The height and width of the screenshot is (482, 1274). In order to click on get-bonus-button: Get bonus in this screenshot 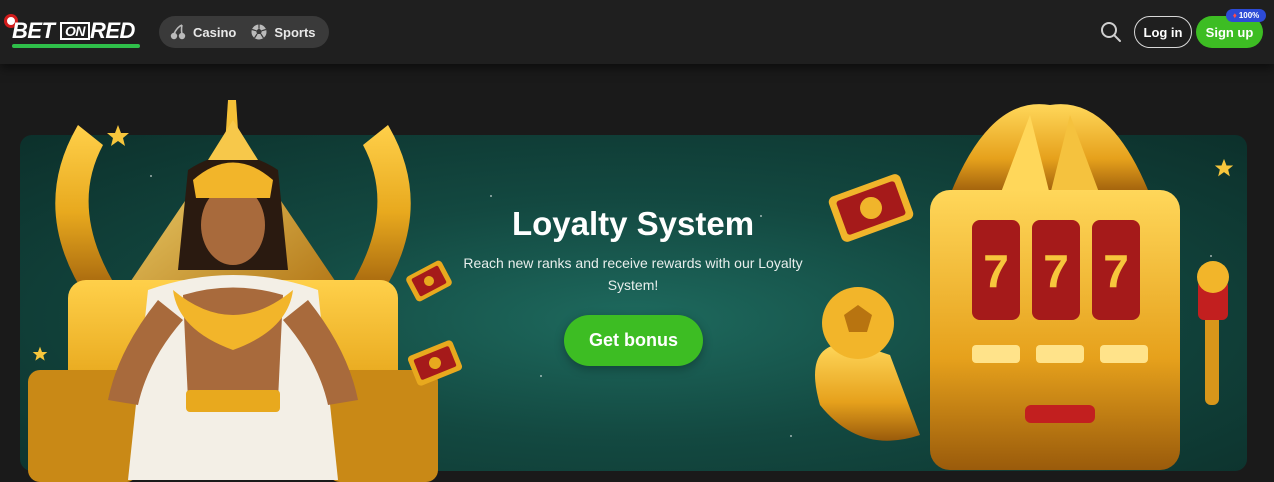, I will do `click(633, 340)`.